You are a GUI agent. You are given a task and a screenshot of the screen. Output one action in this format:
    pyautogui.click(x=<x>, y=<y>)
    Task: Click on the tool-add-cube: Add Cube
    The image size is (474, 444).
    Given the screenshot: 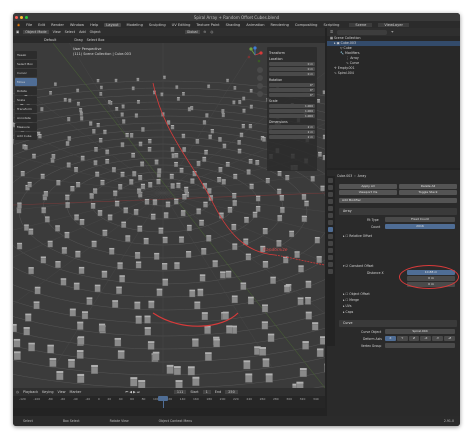 What is the action you would take?
    pyautogui.click(x=26, y=136)
    